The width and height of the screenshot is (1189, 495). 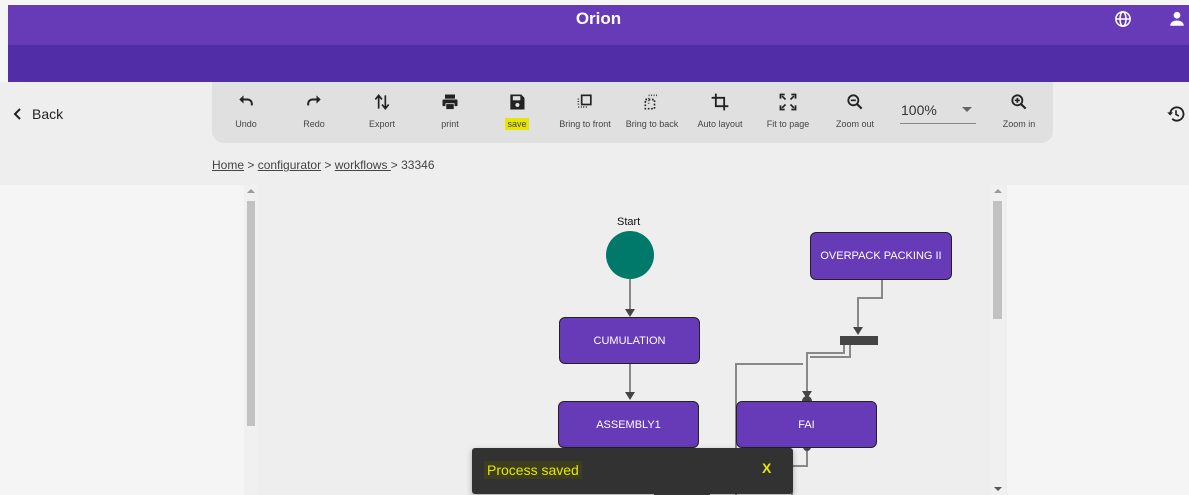 What do you see at coordinates (598, 63) in the screenshot?
I see `secondary-bar` at bounding box center [598, 63].